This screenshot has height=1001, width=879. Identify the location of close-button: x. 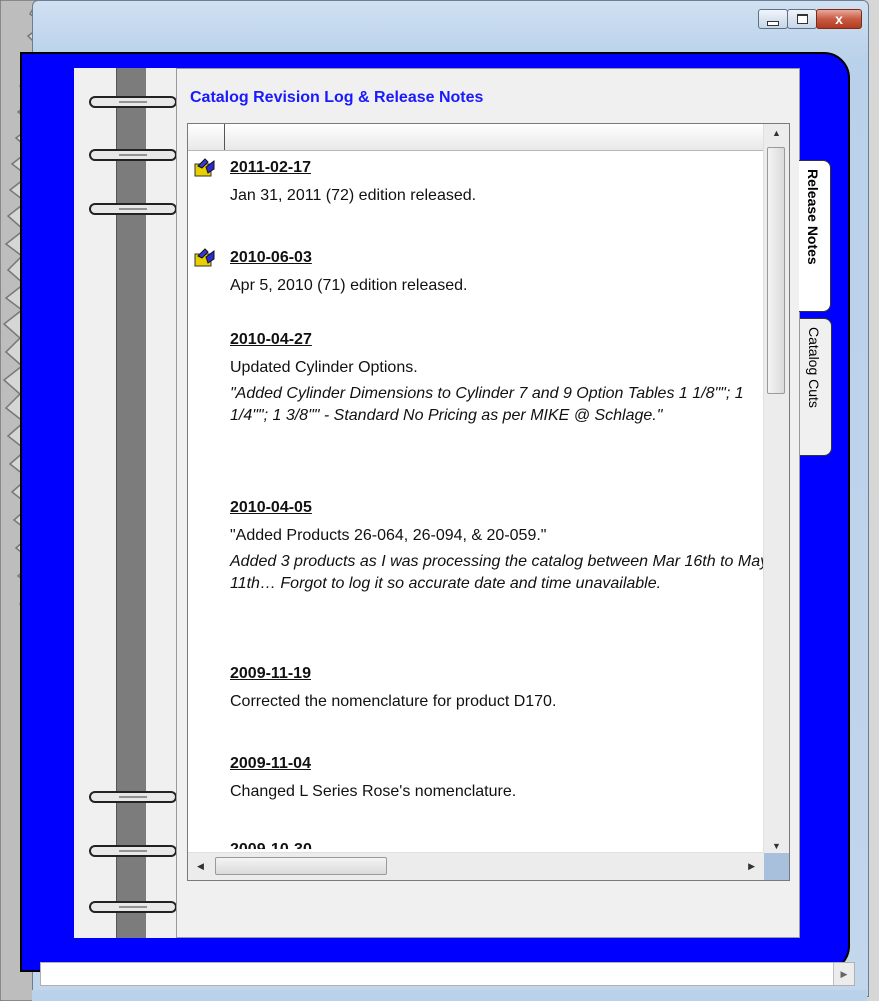
(839, 19).